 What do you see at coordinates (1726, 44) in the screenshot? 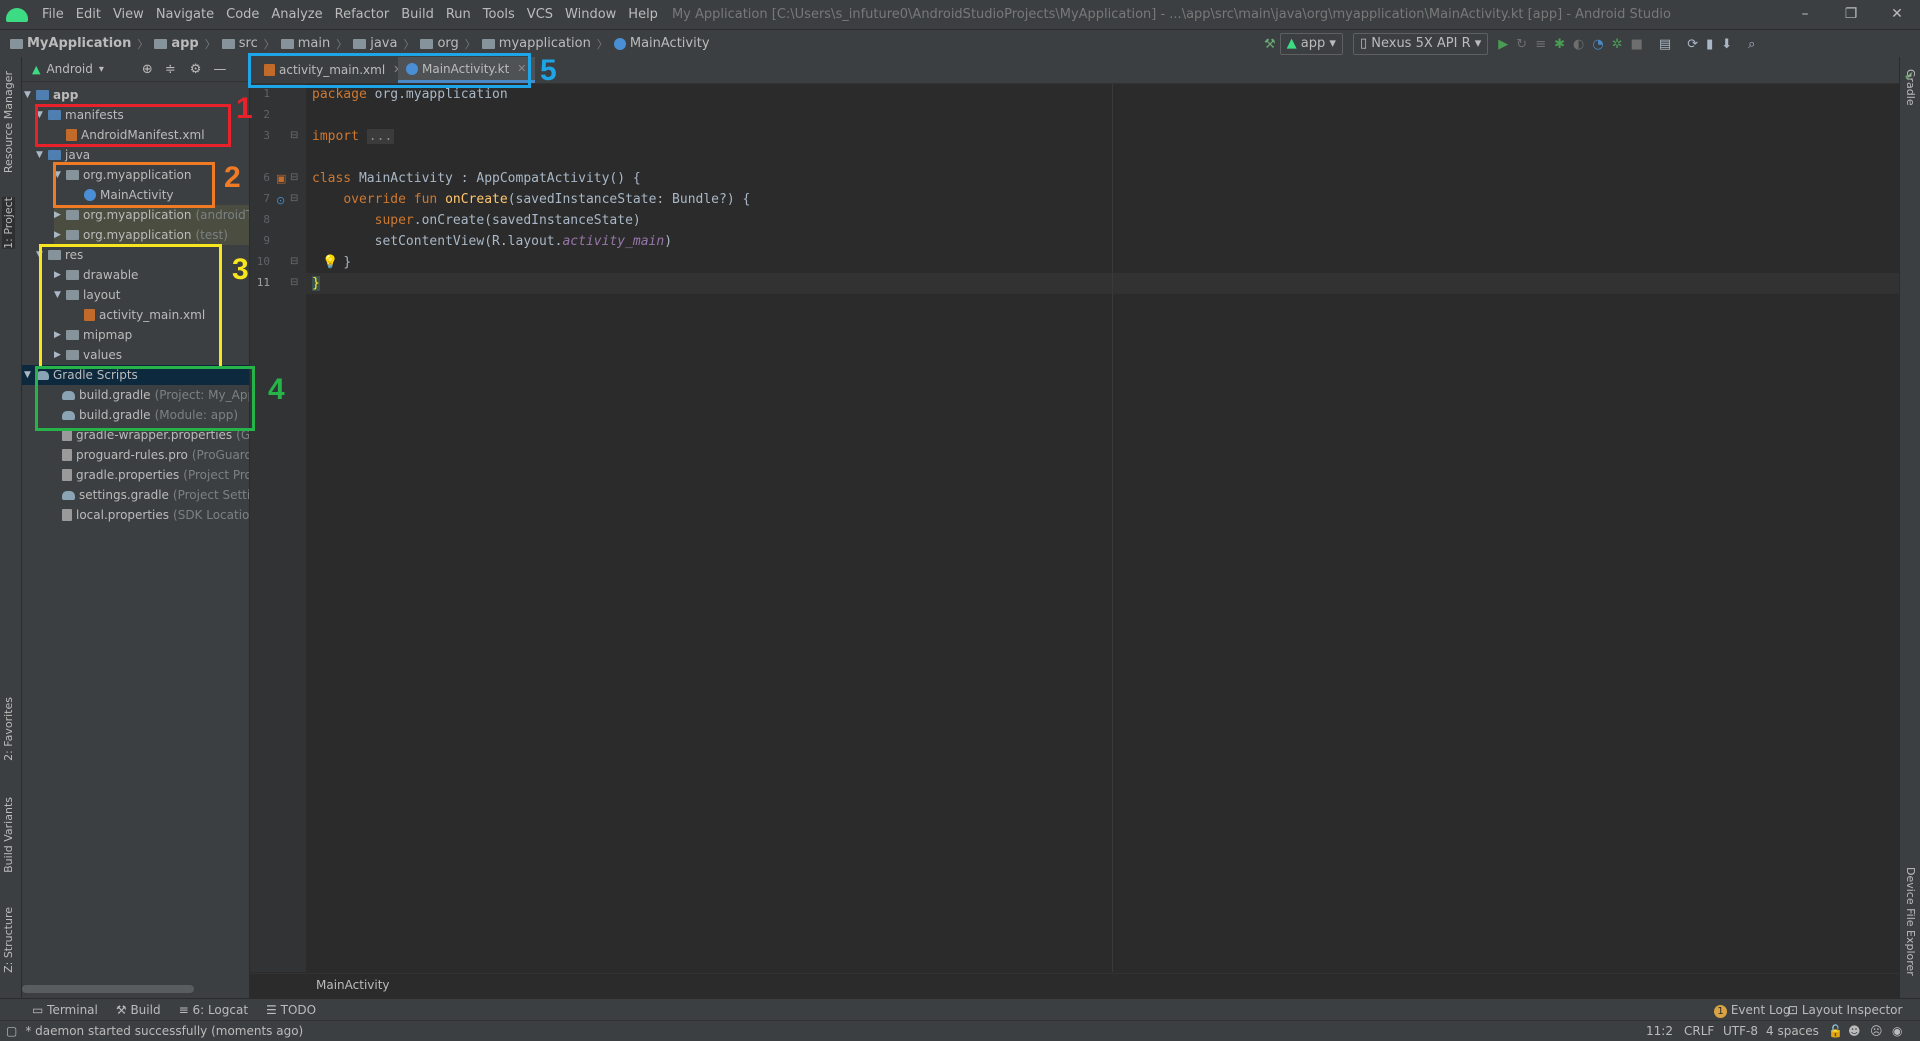
I see `sdk-manager-icon: ⬇` at bounding box center [1726, 44].